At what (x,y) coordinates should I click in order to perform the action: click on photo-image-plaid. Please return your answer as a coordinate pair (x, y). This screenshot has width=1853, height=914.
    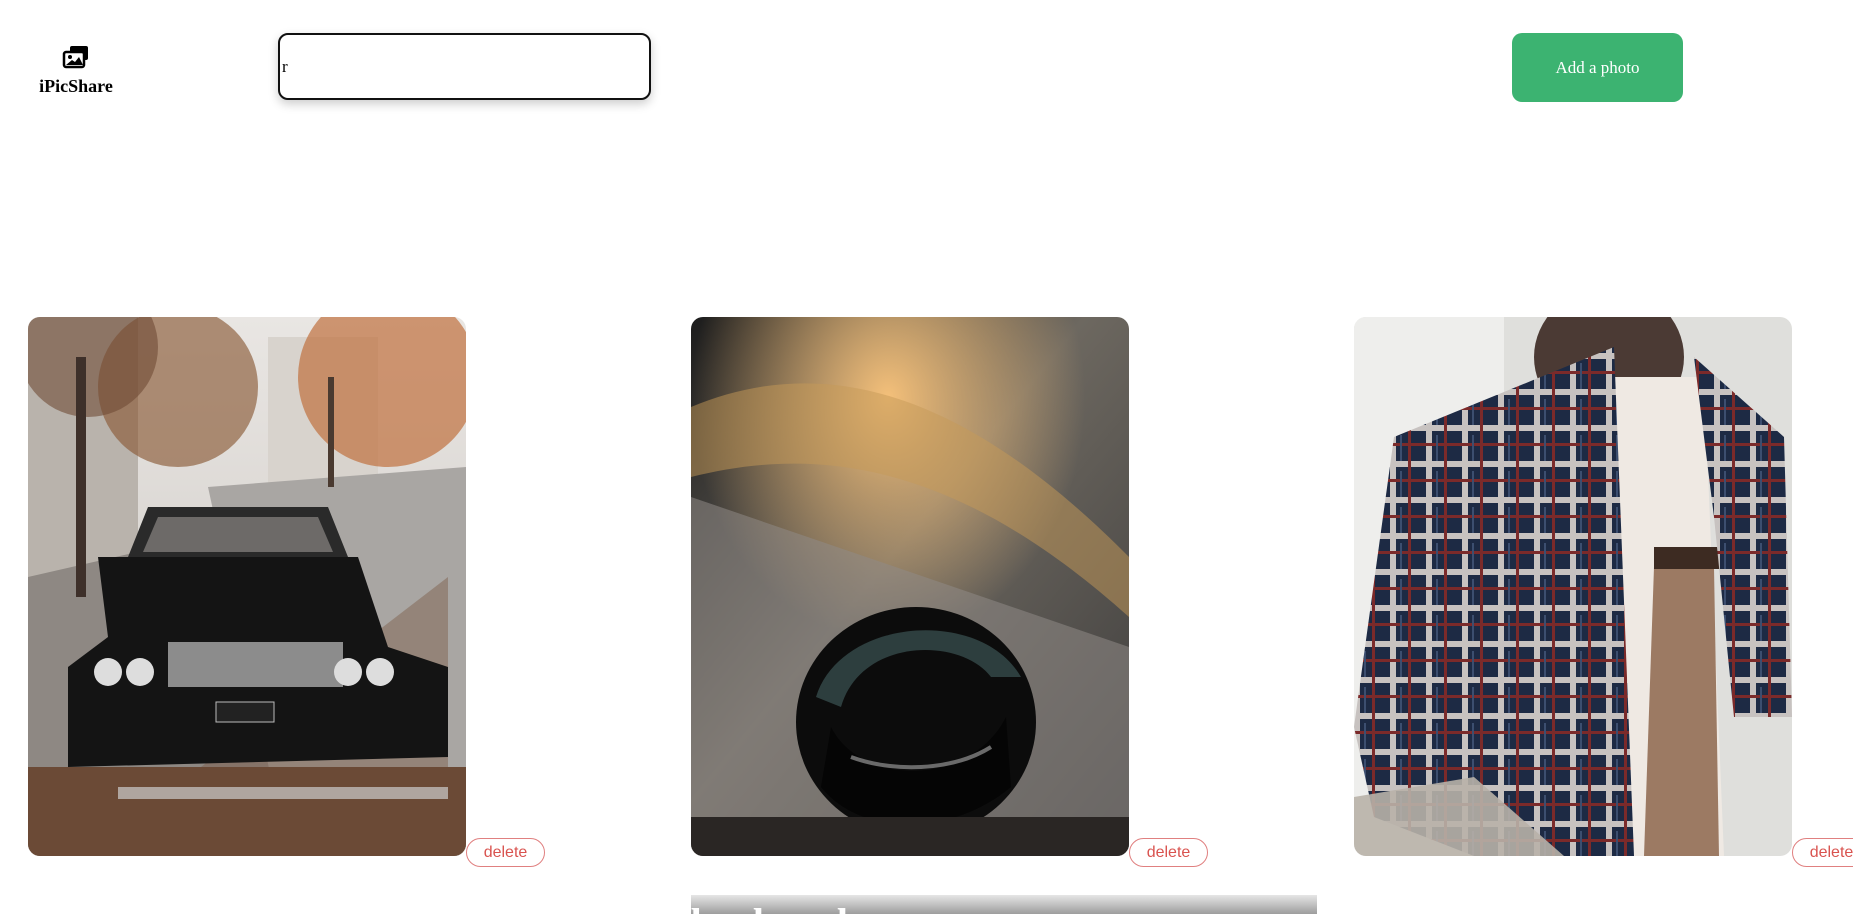
    Looking at the image, I should click on (1573, 586).